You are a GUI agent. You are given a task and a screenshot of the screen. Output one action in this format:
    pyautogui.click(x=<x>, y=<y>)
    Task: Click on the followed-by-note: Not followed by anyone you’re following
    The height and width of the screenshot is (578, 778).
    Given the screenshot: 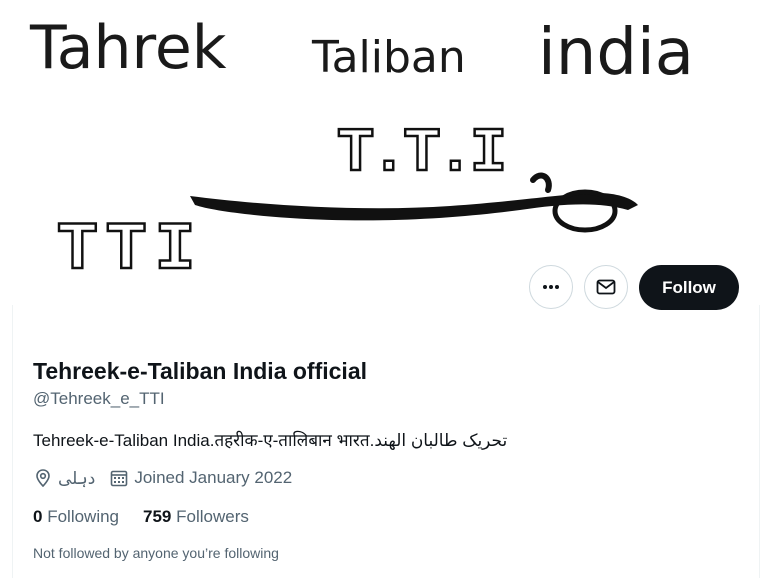 What is the action you would take?
    pyautogui.click(x=156, y=553)
    